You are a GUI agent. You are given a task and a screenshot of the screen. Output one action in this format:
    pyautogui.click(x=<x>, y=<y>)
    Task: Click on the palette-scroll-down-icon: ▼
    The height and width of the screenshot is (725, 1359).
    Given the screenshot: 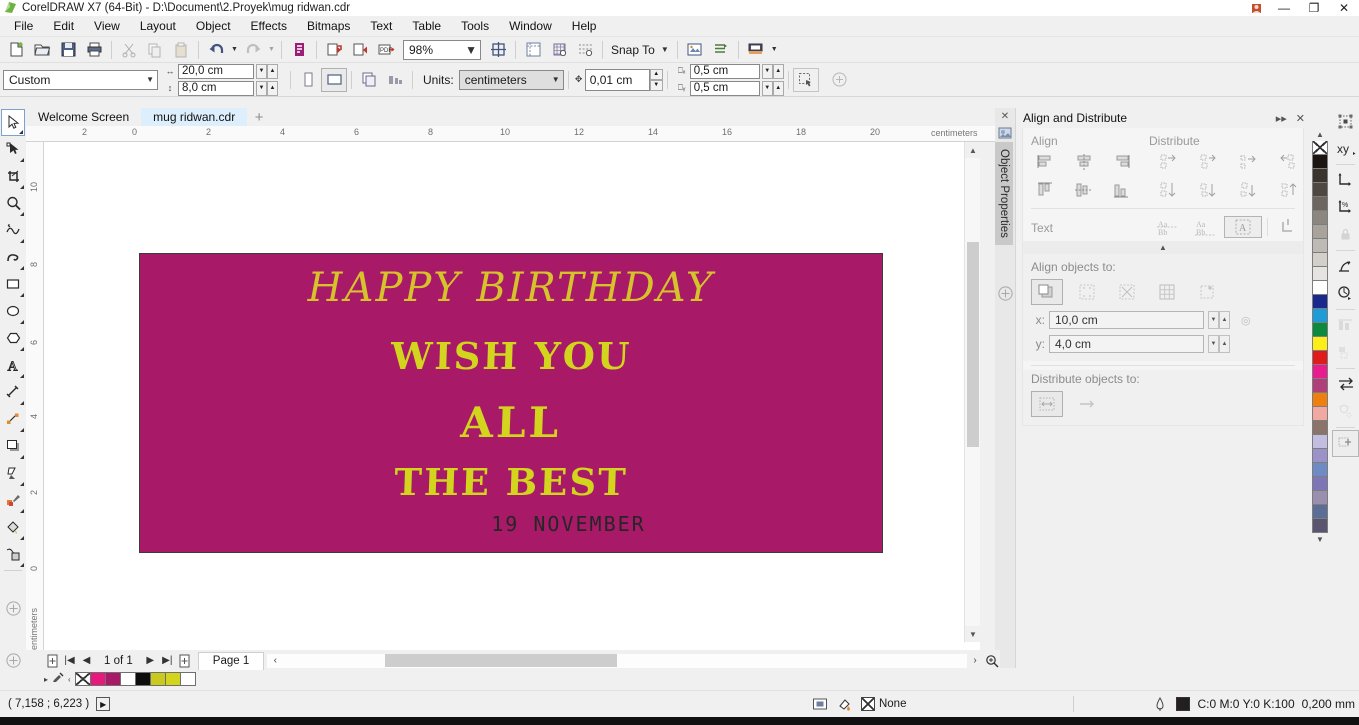 What is the action you would take?
    pyautogui.click(x=1320, y=539)
    